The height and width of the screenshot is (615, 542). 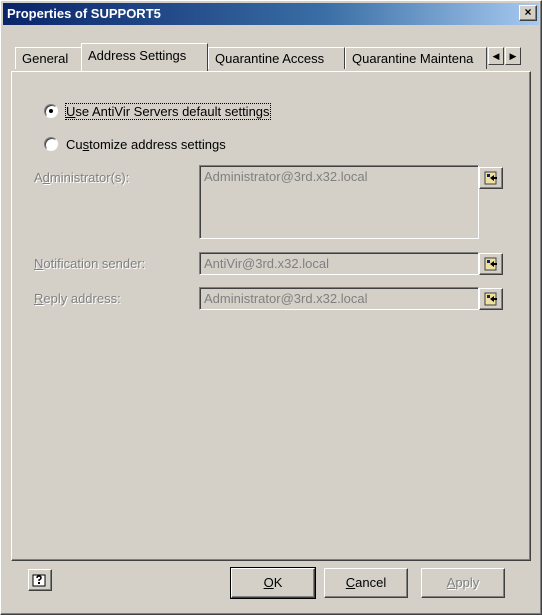 What do you see at coordinates (48, 58) in the screenshot?
I see `tab-general: General` at bounding box center [48, 58].